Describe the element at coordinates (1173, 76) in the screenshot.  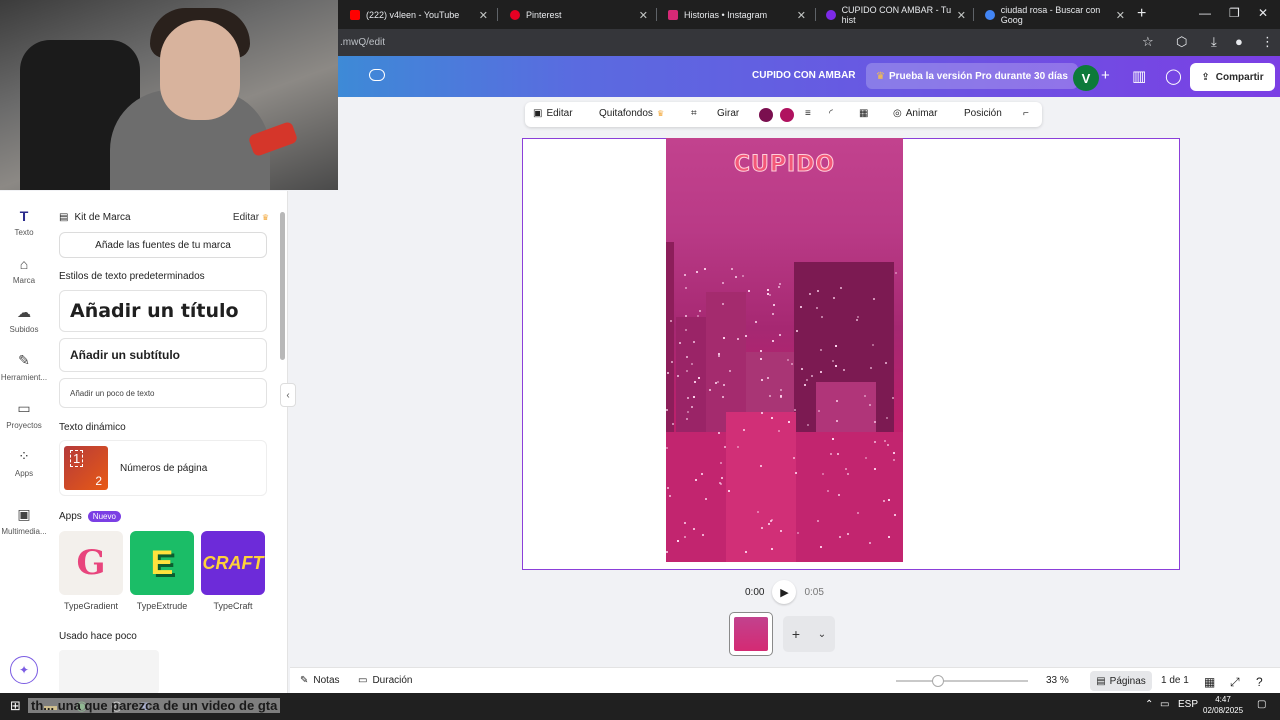
I see `comment-icon: ◯` at that location.